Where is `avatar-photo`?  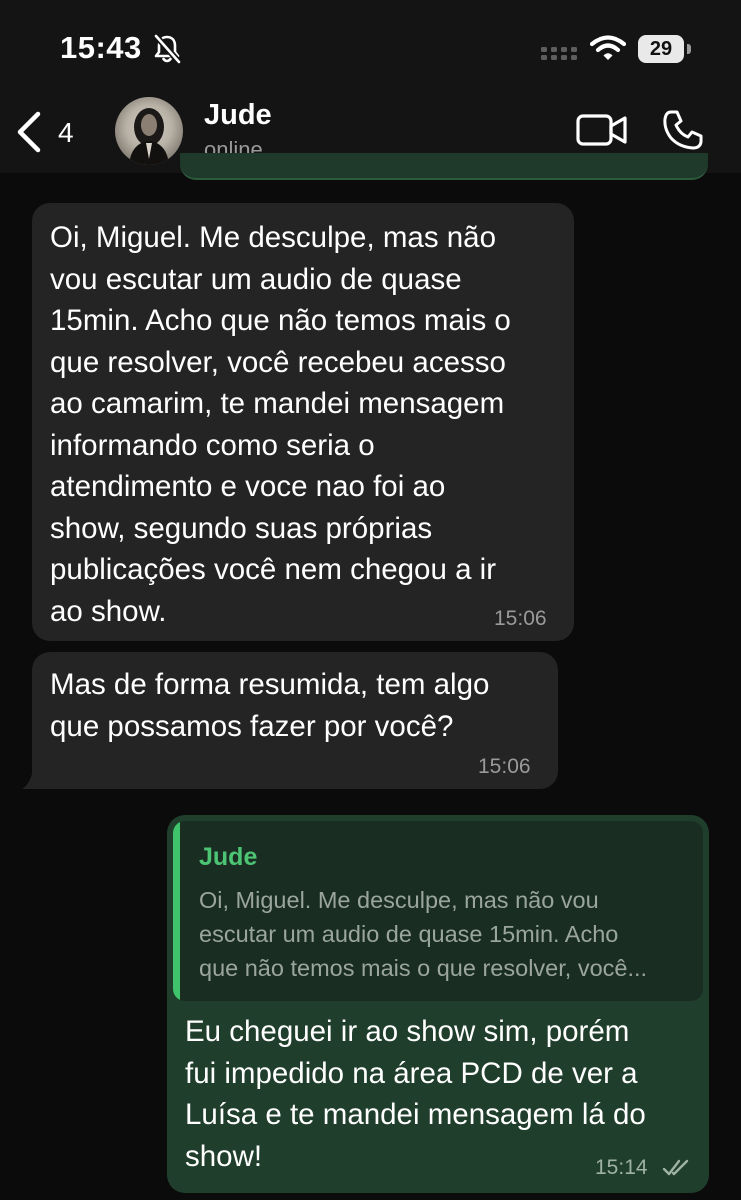 avatar-photo is located at coordinates (149, 136).